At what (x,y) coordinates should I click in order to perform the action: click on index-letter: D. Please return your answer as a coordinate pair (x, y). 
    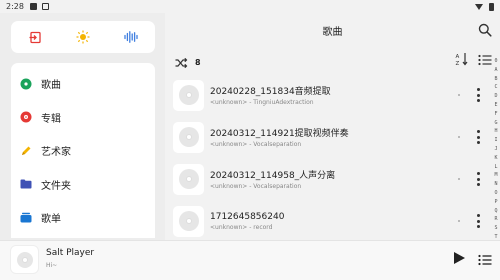
    Looking at the image, I should click on (495, 96).